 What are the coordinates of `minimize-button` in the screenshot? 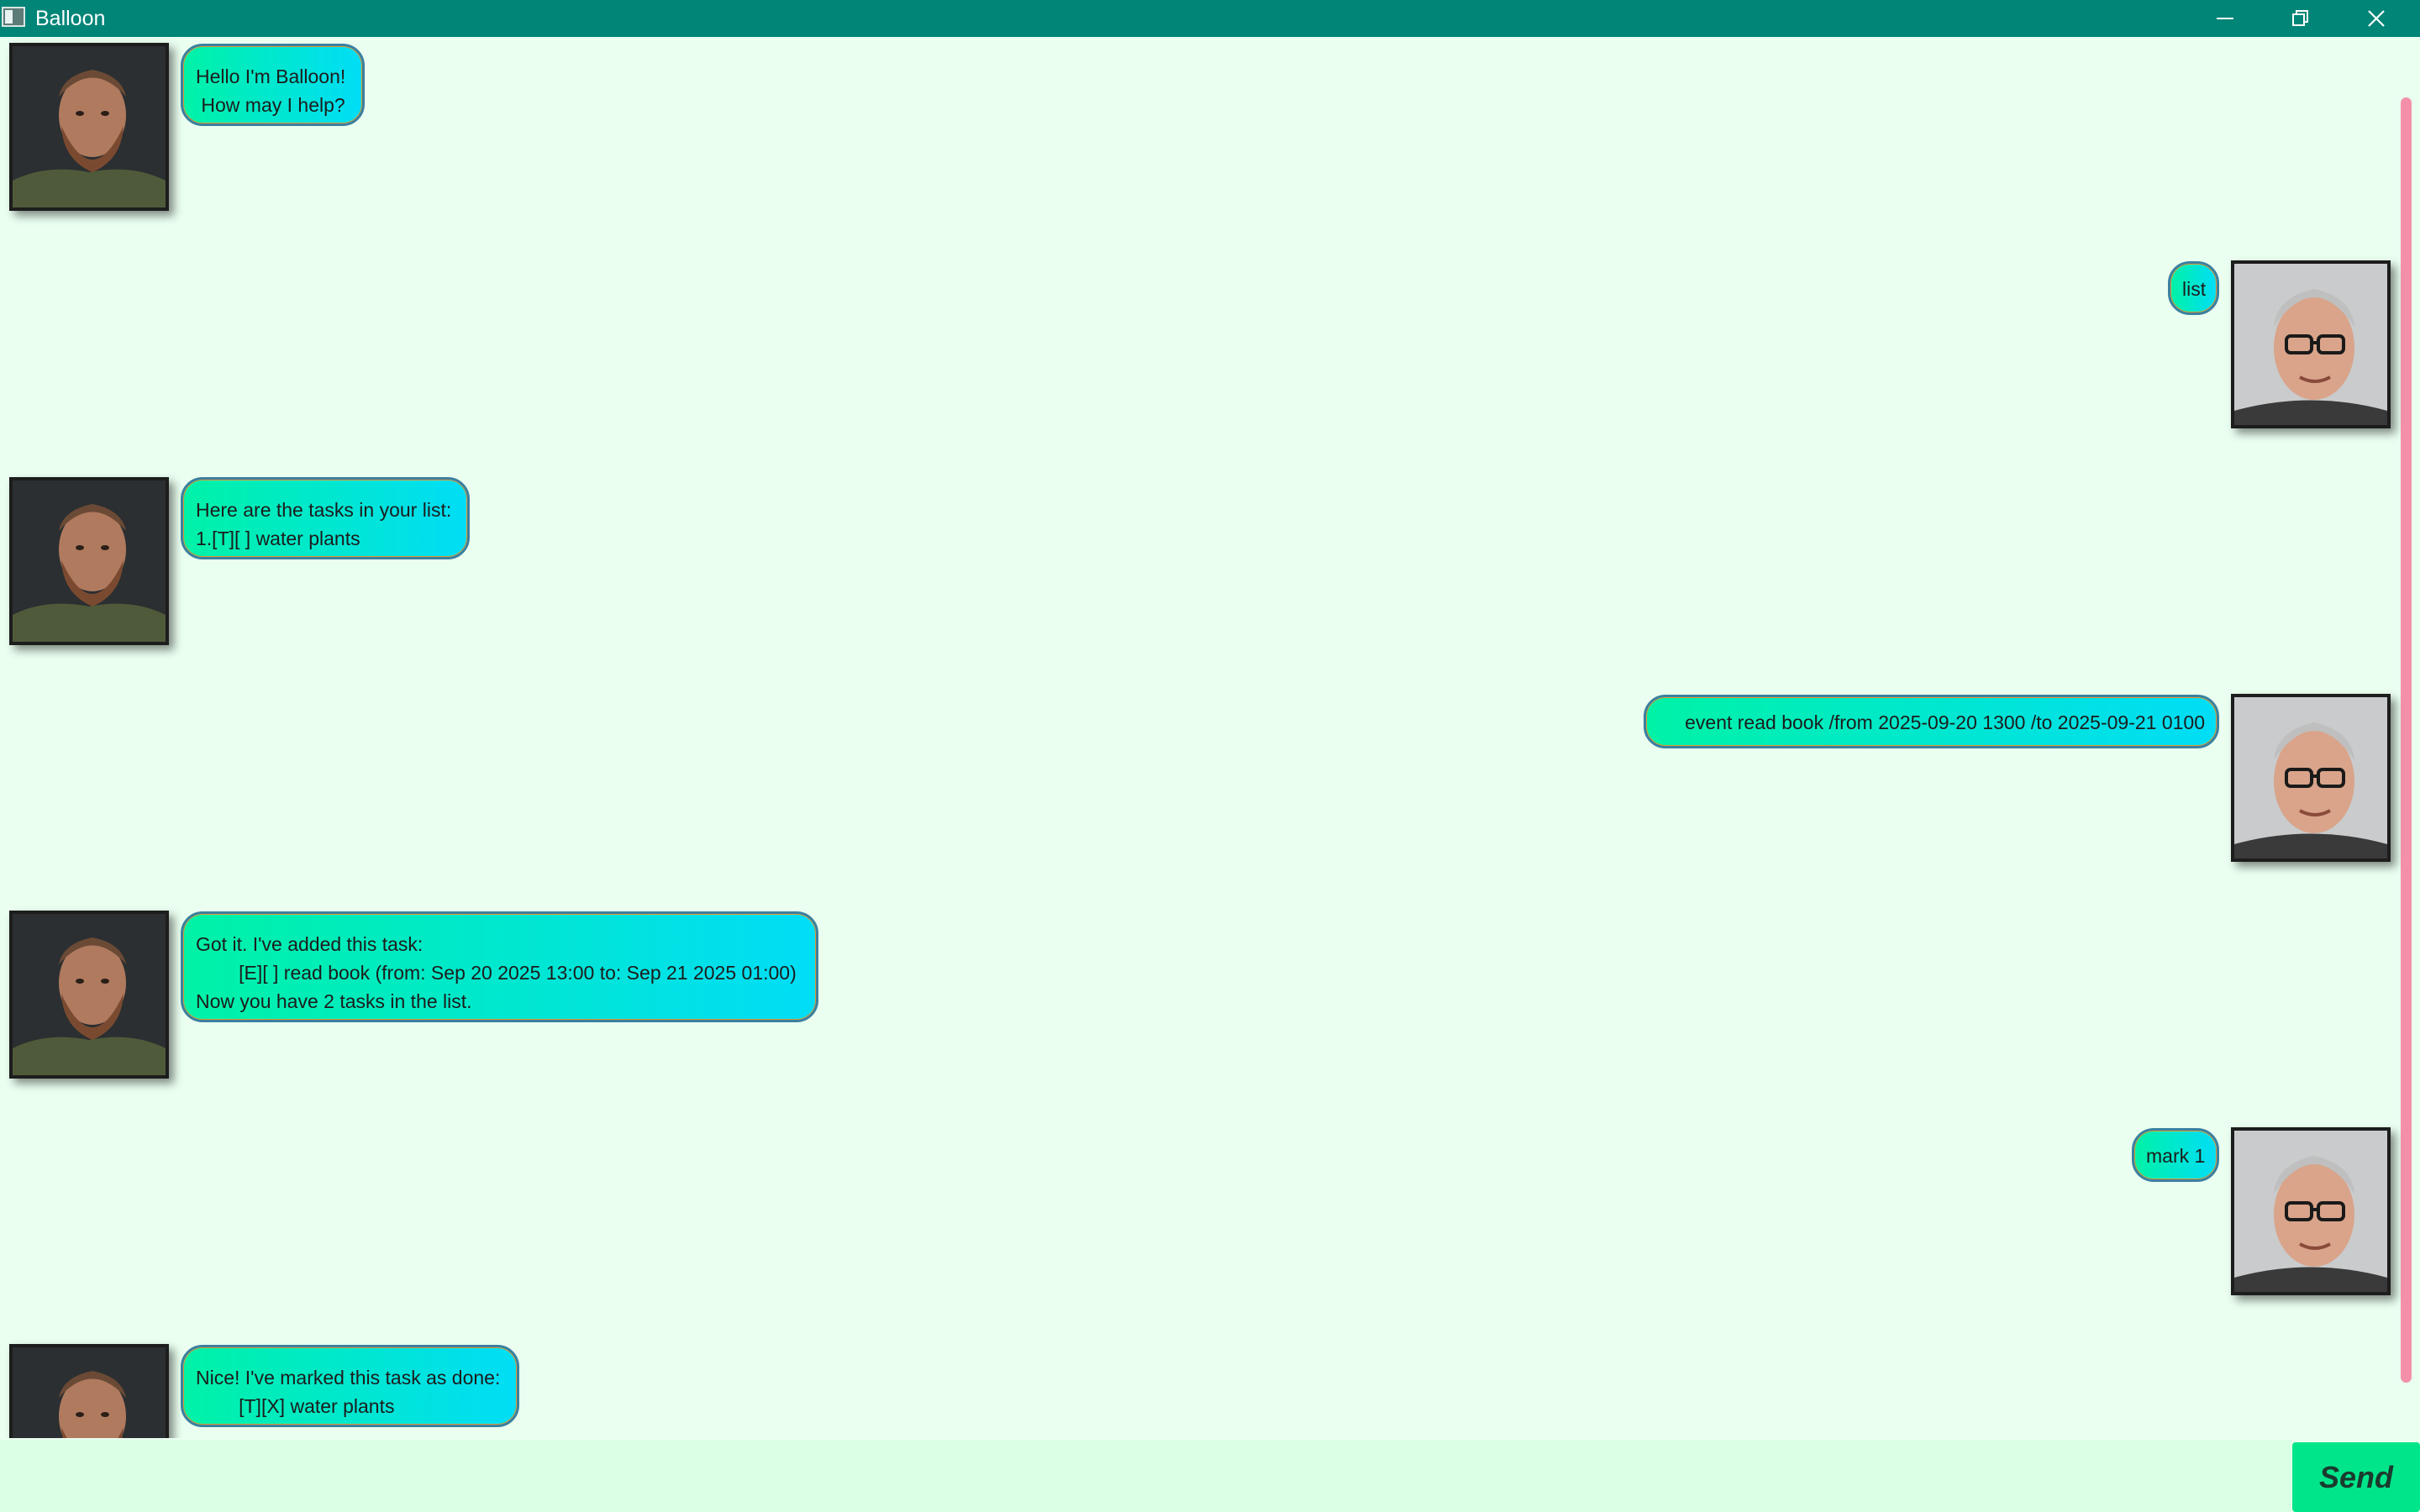 It's located at (2225, 18).